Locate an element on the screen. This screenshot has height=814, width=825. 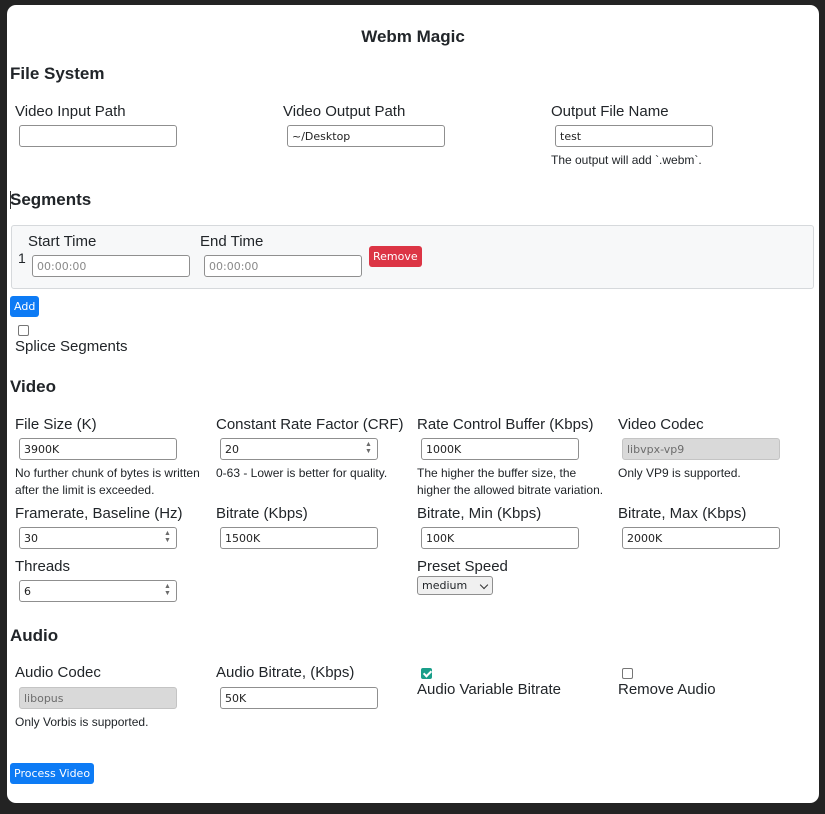
rate-buffer-label: Rate Control Buffer (Kbps) is located at coordinates (505, 424).